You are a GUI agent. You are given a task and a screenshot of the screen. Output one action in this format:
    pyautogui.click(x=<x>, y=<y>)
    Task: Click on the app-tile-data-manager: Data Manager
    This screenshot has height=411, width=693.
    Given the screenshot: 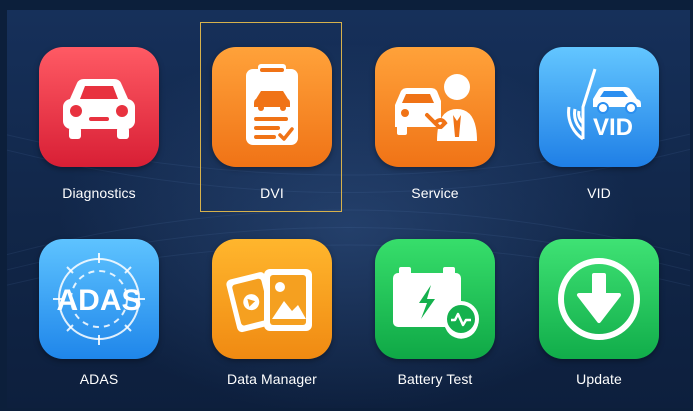 What is the action you would take?
    pyautogui.click(x=271, y=303)
    